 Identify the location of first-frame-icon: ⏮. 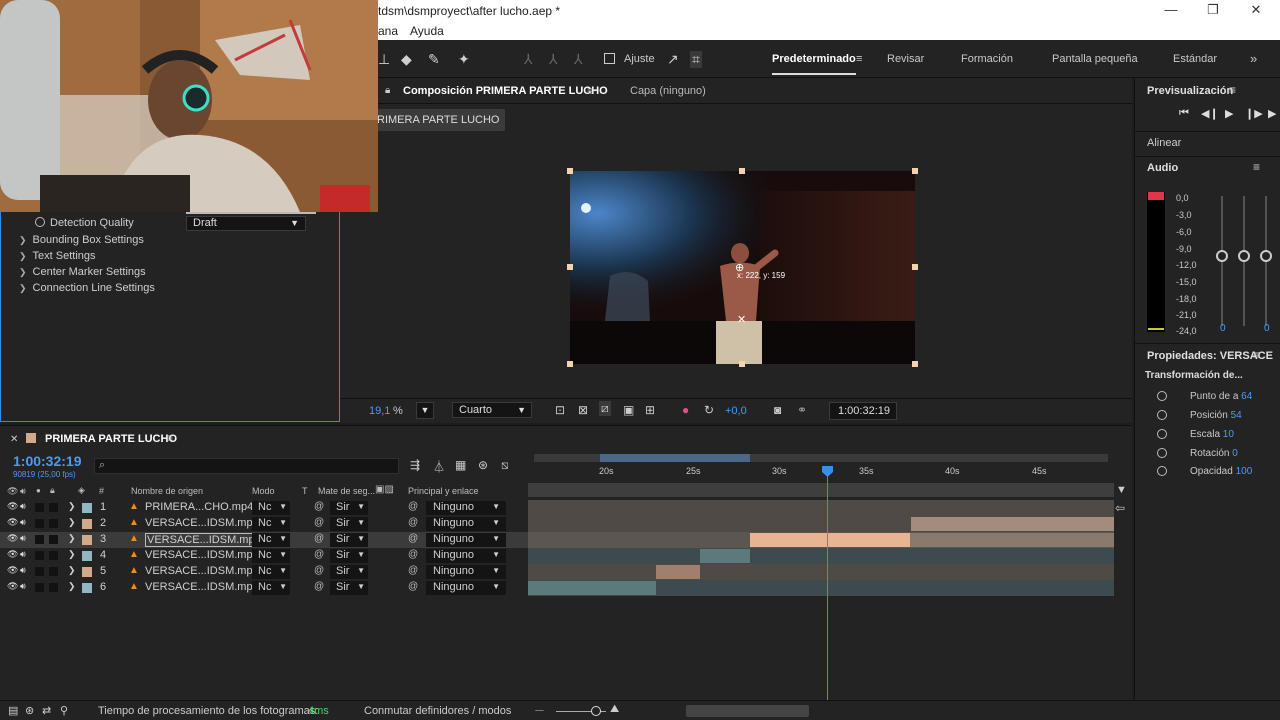
(1184, 113).